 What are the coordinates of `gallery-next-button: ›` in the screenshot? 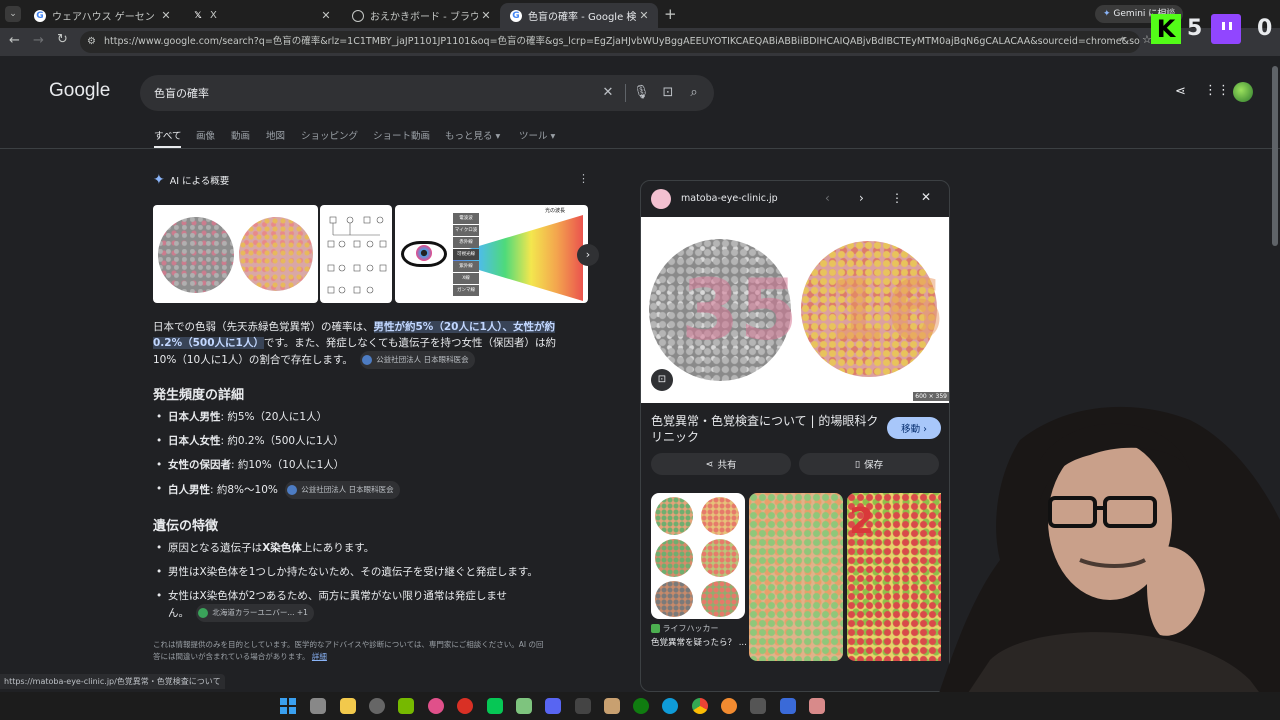 It's located at (588, 255).